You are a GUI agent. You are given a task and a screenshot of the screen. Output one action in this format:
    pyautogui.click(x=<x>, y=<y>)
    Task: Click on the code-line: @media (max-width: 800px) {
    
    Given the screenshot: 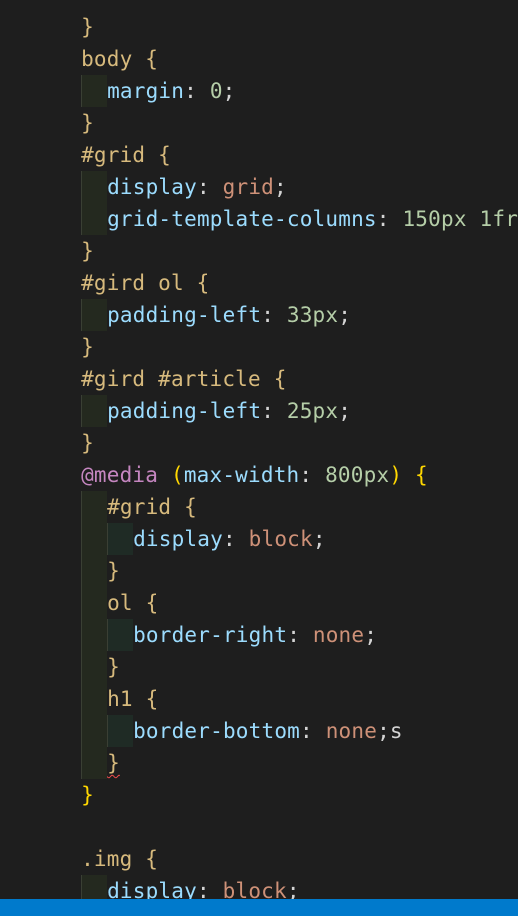 What is the action you would take?
    pyautogui.click(x=261, y=457)
    